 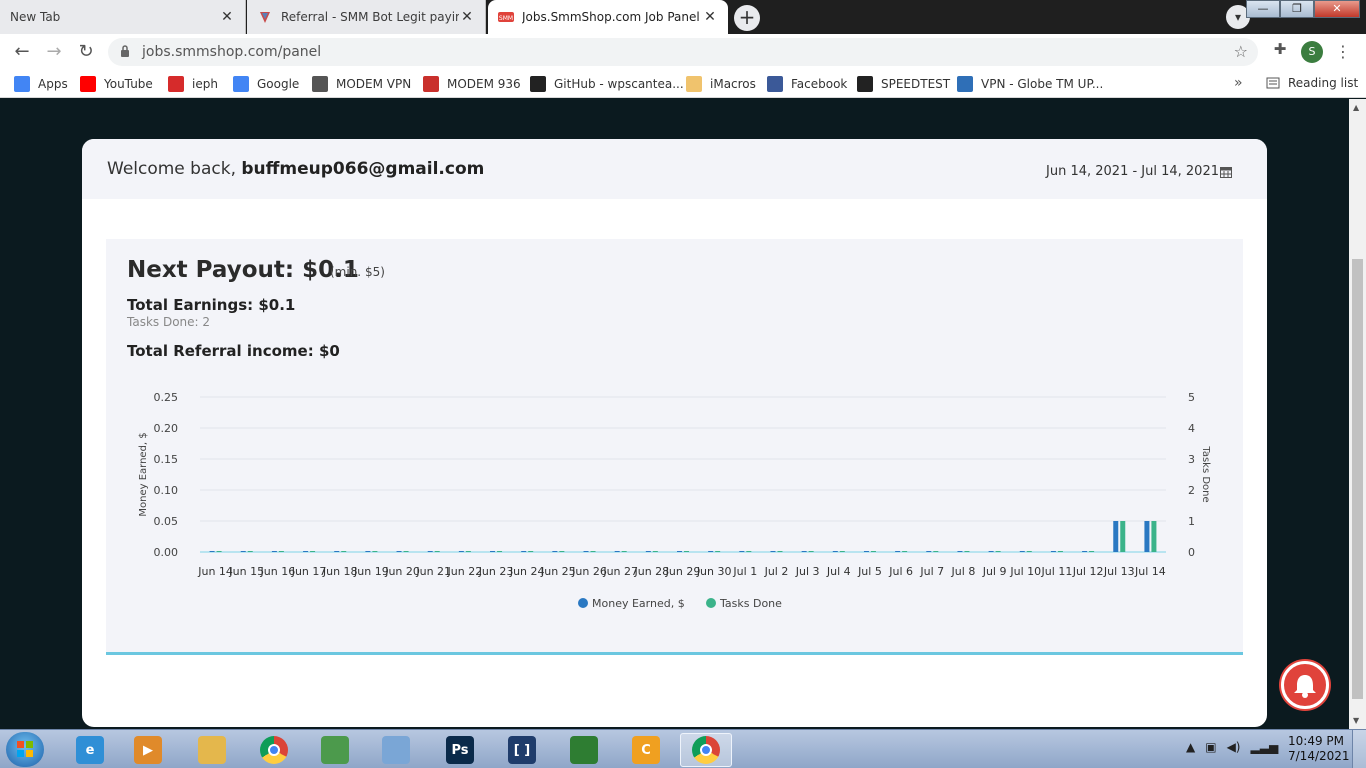 What do you see at coordinates (335, 750) in the screenshot?
I see `taskbar-app-notepad` at bounding box center [335, 750].